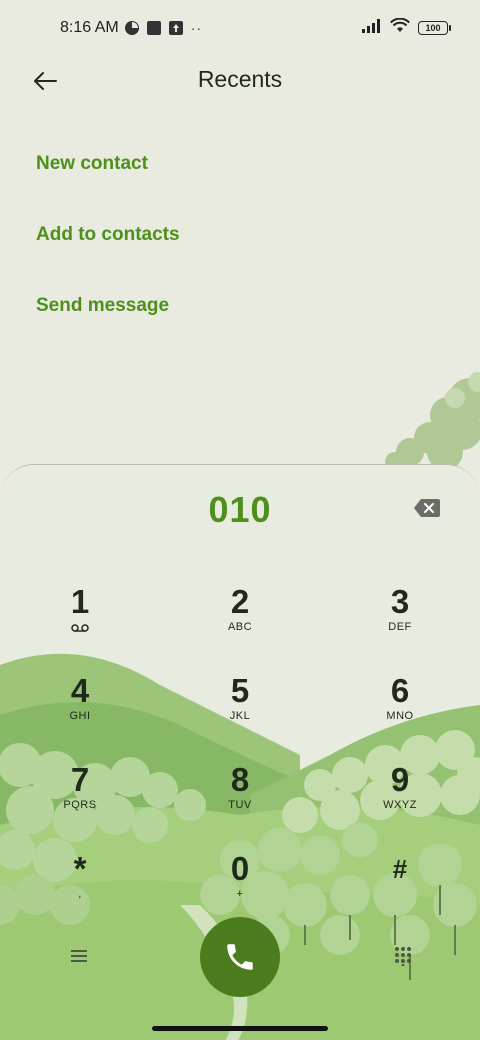 The image size is (480, 1040). What do you see at coordinates (240, 805) in the screenshot?
I see `key-letters: TUV` at bounding box center [240, 805].